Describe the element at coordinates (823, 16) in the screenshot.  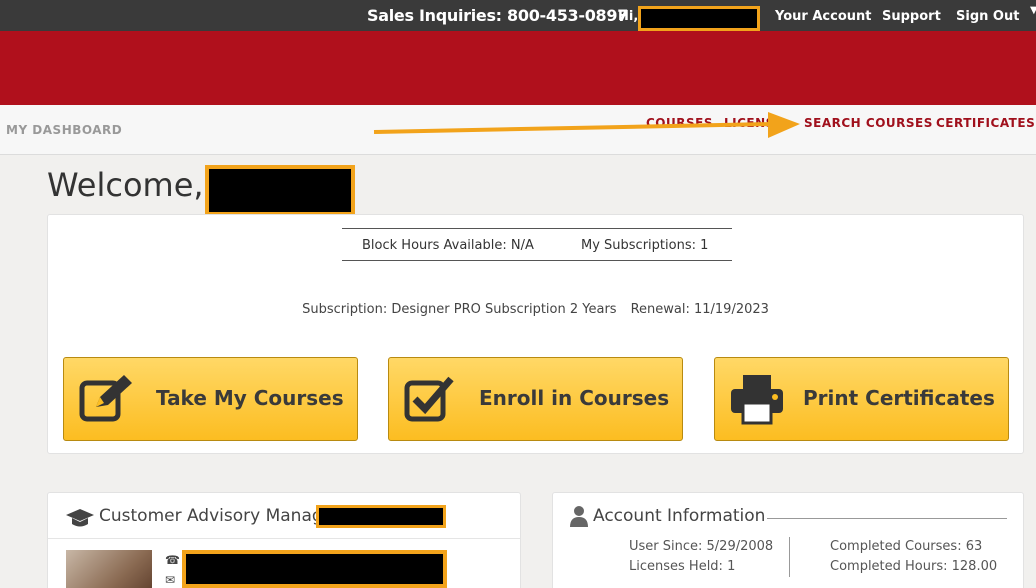
I see `your-account-link: Your Account` at that location.